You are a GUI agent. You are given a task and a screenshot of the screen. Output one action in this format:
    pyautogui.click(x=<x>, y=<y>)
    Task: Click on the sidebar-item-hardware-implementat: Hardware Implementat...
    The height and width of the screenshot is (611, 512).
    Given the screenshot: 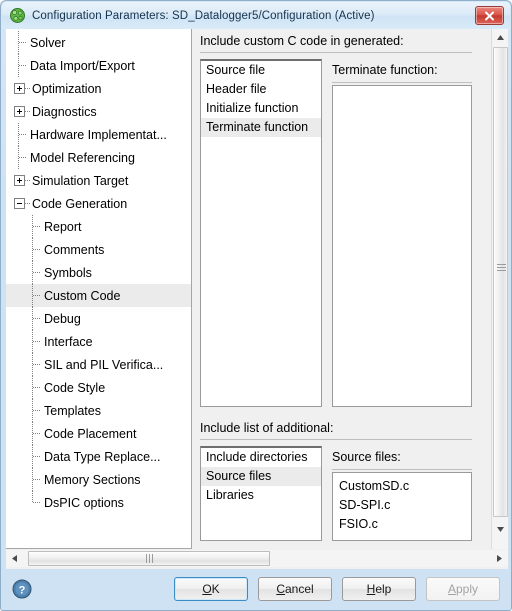 What is the action you would take?
    pyautogui.click(x=98, y=134)
    